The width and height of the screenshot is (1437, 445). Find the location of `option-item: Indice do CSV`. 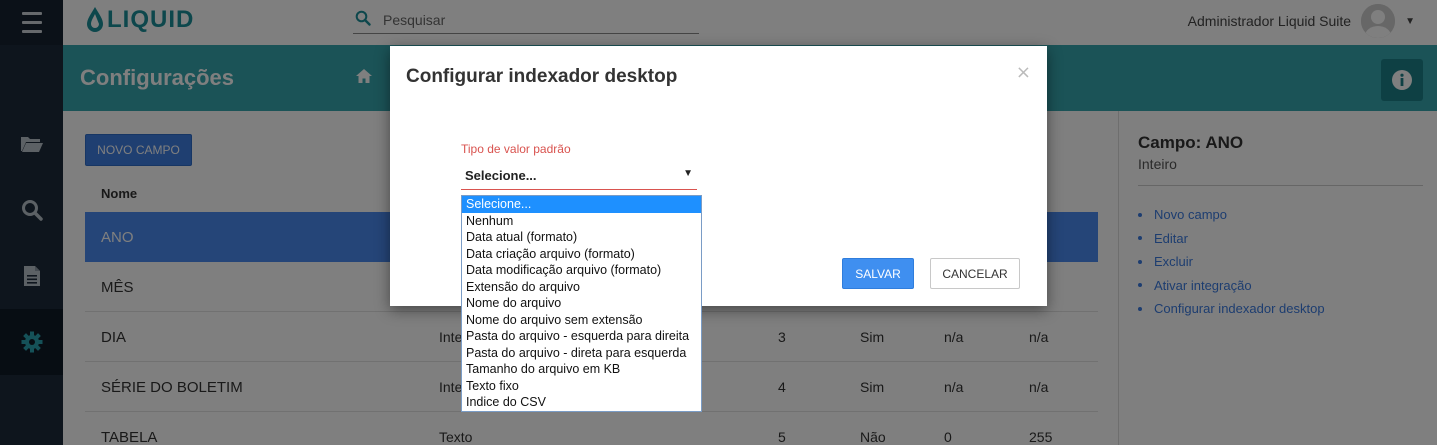

option-item: Indice do CSV is located at coordinates (581, 402).